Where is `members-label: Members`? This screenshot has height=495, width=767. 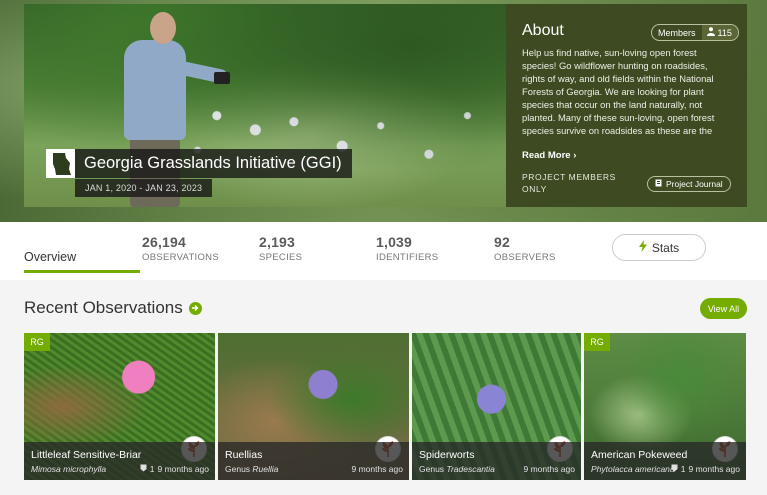 members-label: Members is located at coordinates (677, 32).